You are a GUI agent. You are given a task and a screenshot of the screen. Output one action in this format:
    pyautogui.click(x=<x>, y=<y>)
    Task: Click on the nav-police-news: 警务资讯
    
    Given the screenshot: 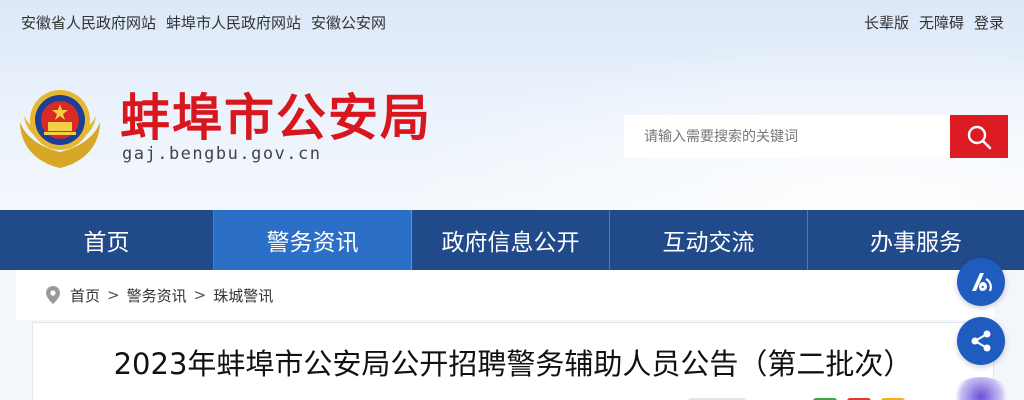 What is the action you would take?
    pyautogui.click(x=313, y=240)
    